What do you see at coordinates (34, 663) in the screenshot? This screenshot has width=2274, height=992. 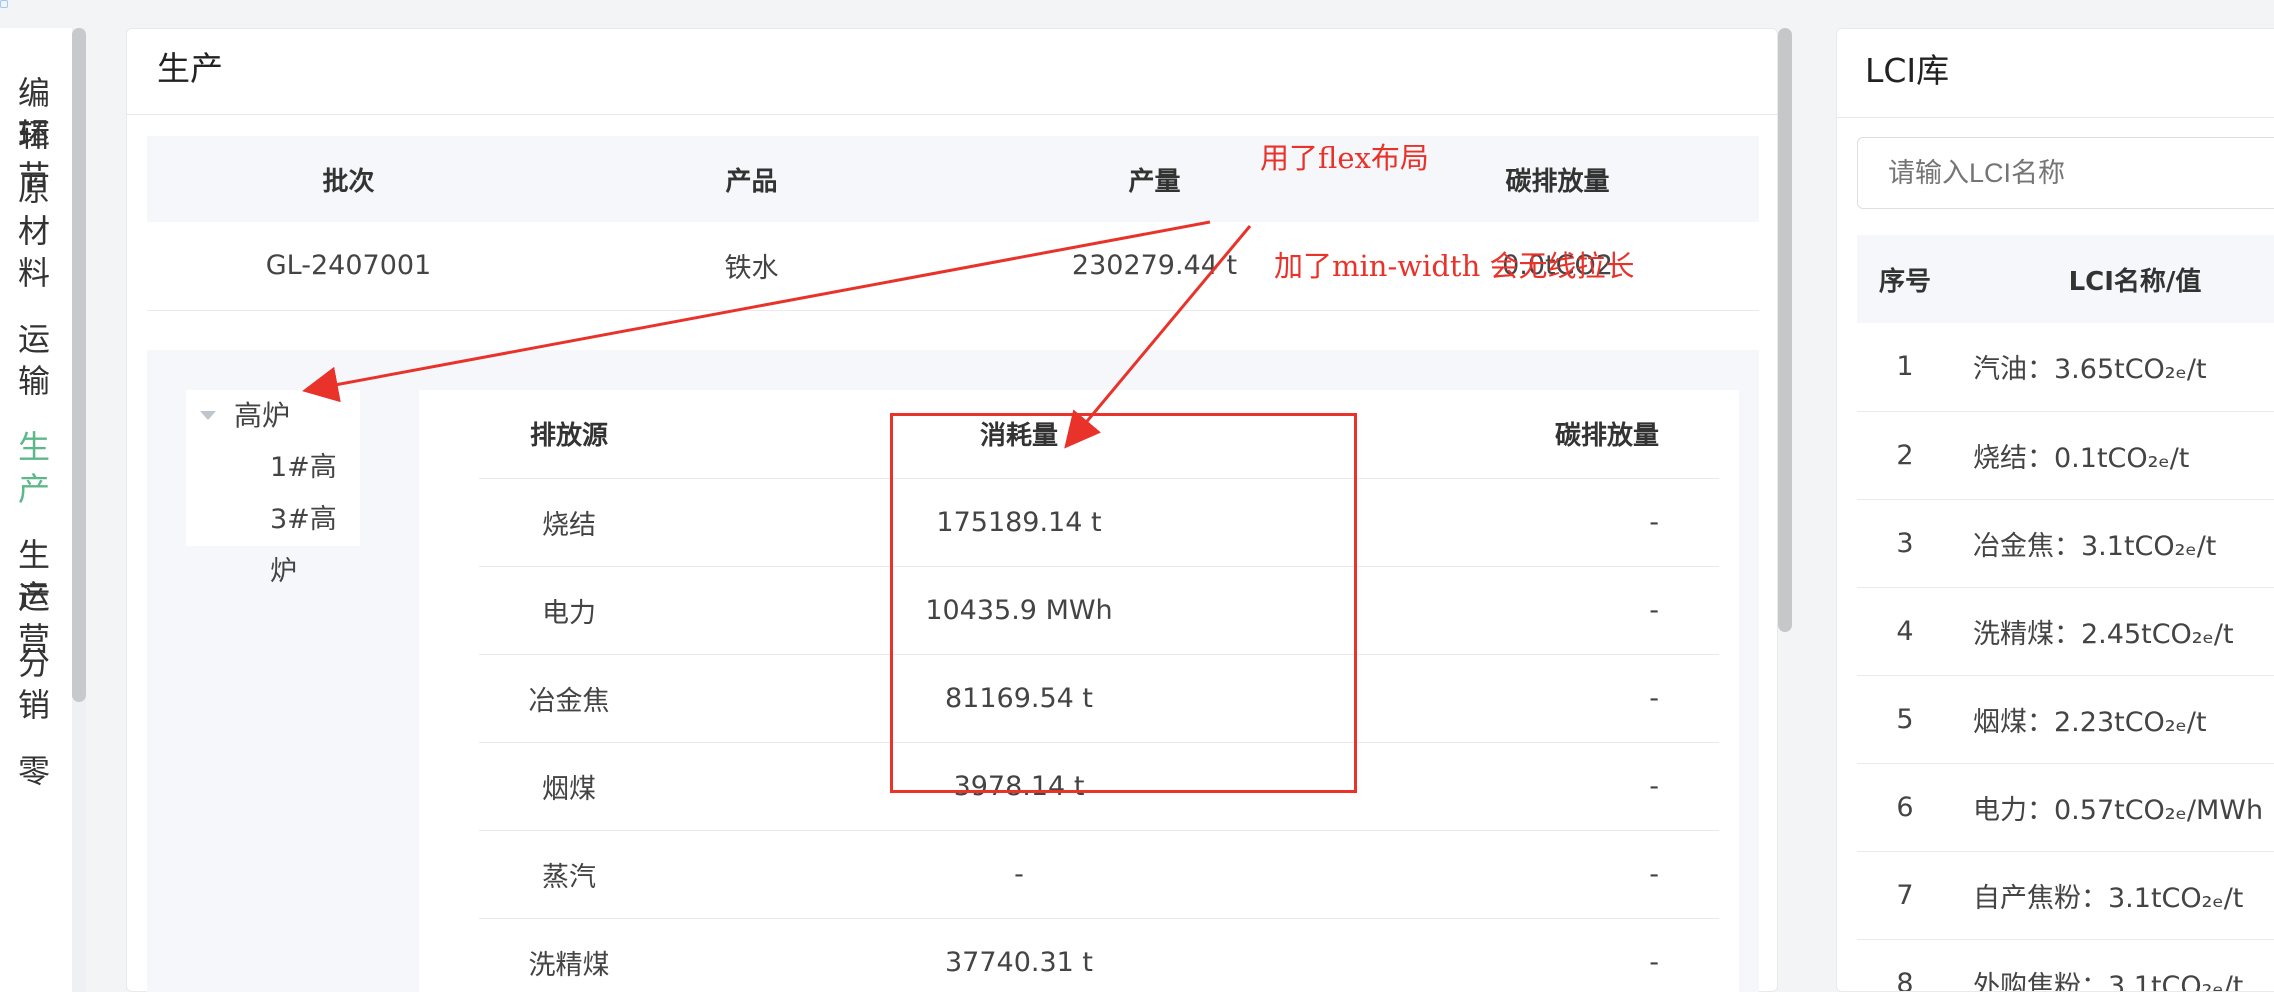 I see `sidebar-item-distribution-1: 分` at bounding box center [34, 663].